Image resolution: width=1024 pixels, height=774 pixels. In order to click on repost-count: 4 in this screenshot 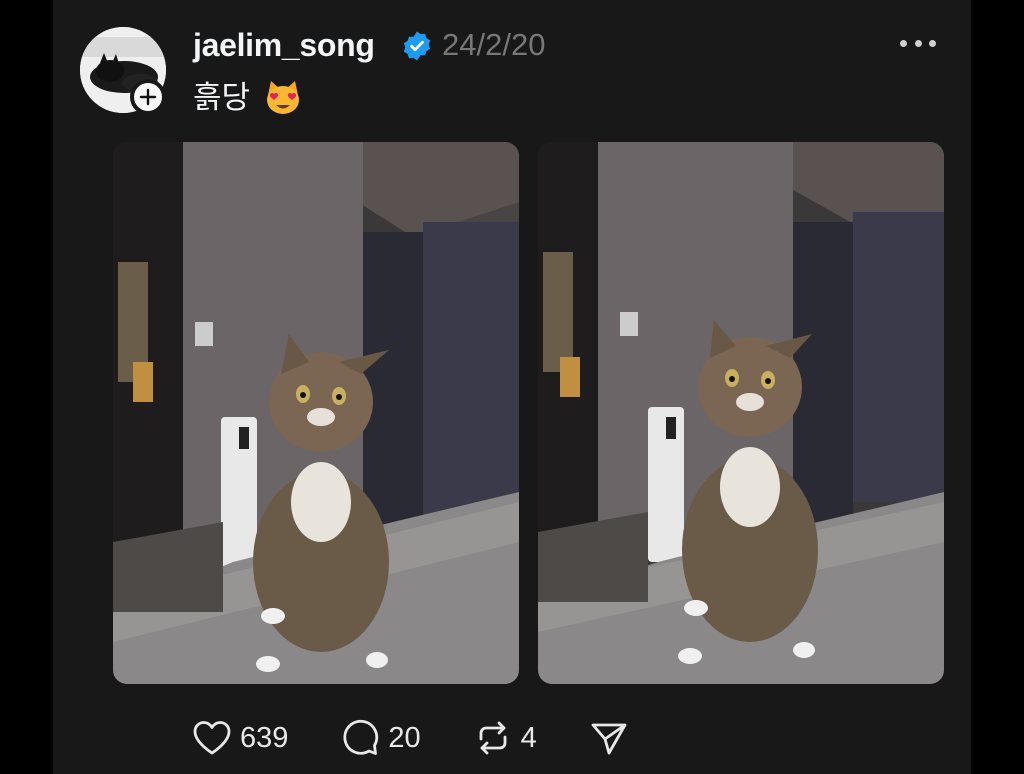, I will do `click(528, 737)`.